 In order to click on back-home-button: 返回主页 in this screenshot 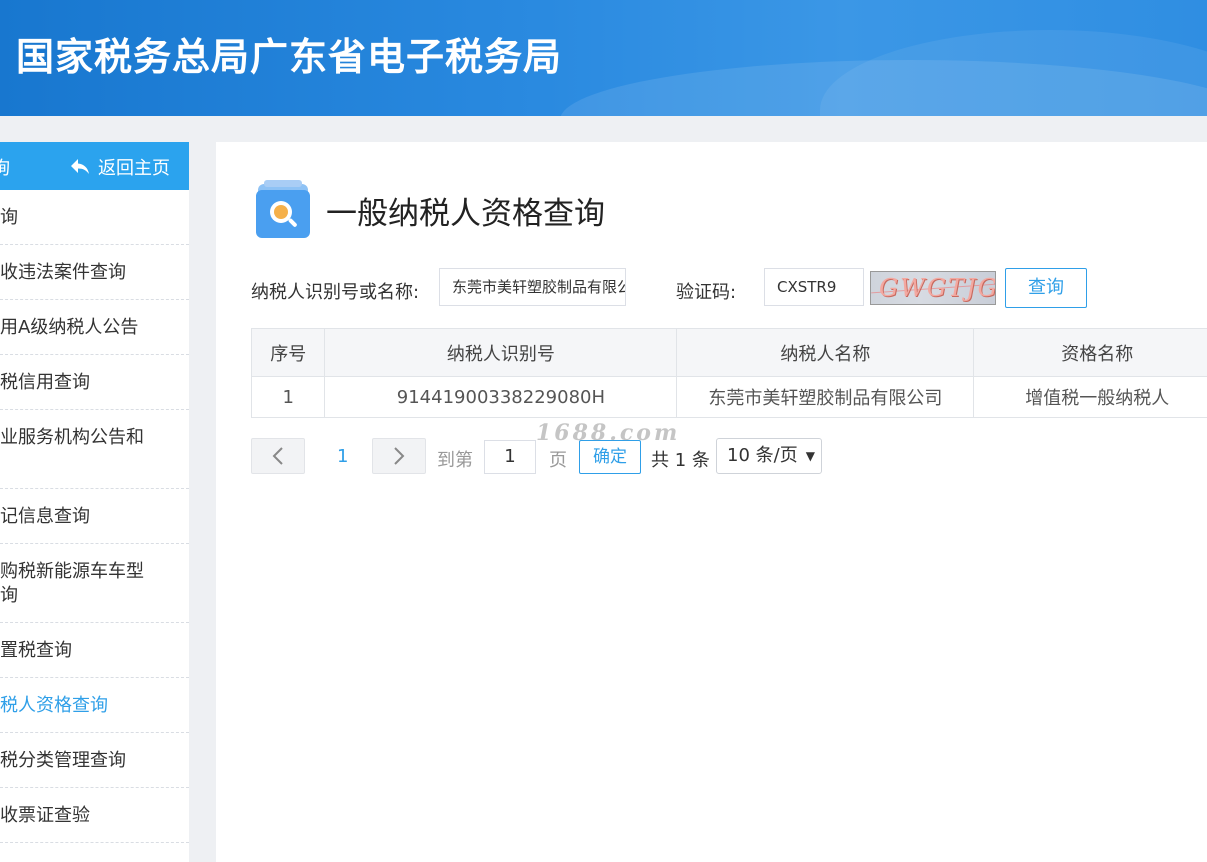, I will do `click(120, 167)`.